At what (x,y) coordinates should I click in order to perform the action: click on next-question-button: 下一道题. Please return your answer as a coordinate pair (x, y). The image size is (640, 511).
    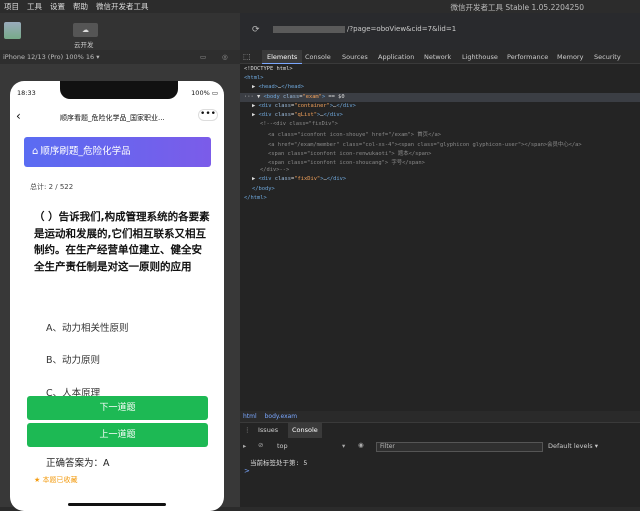
    Looking at the image, I should click on (117, 408).